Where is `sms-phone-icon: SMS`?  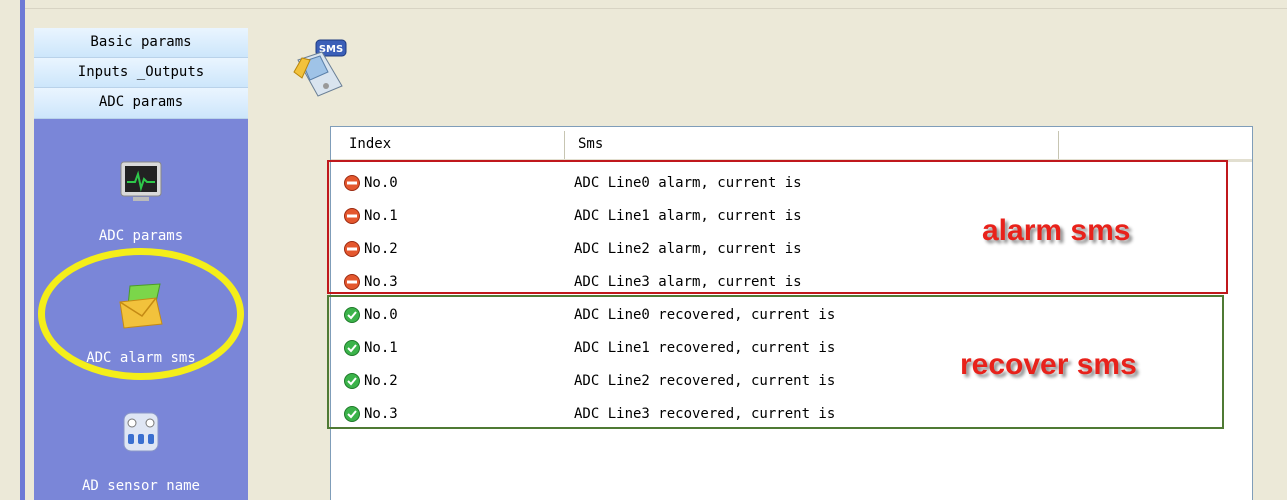 sms-phone-icon: SMS is located at coordinates (324, 70).